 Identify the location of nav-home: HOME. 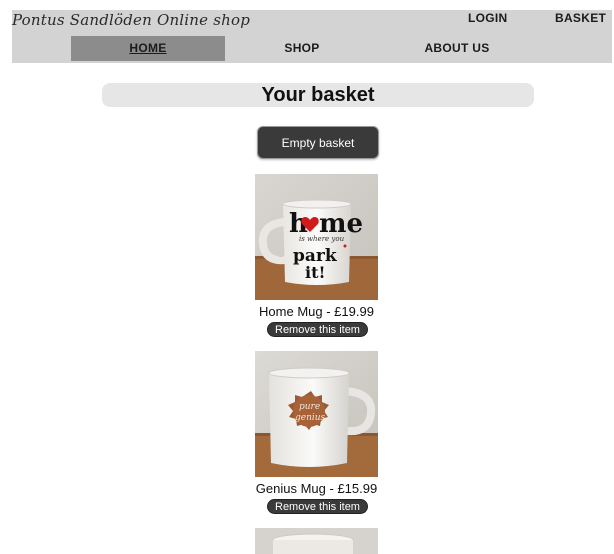
(148, 48).